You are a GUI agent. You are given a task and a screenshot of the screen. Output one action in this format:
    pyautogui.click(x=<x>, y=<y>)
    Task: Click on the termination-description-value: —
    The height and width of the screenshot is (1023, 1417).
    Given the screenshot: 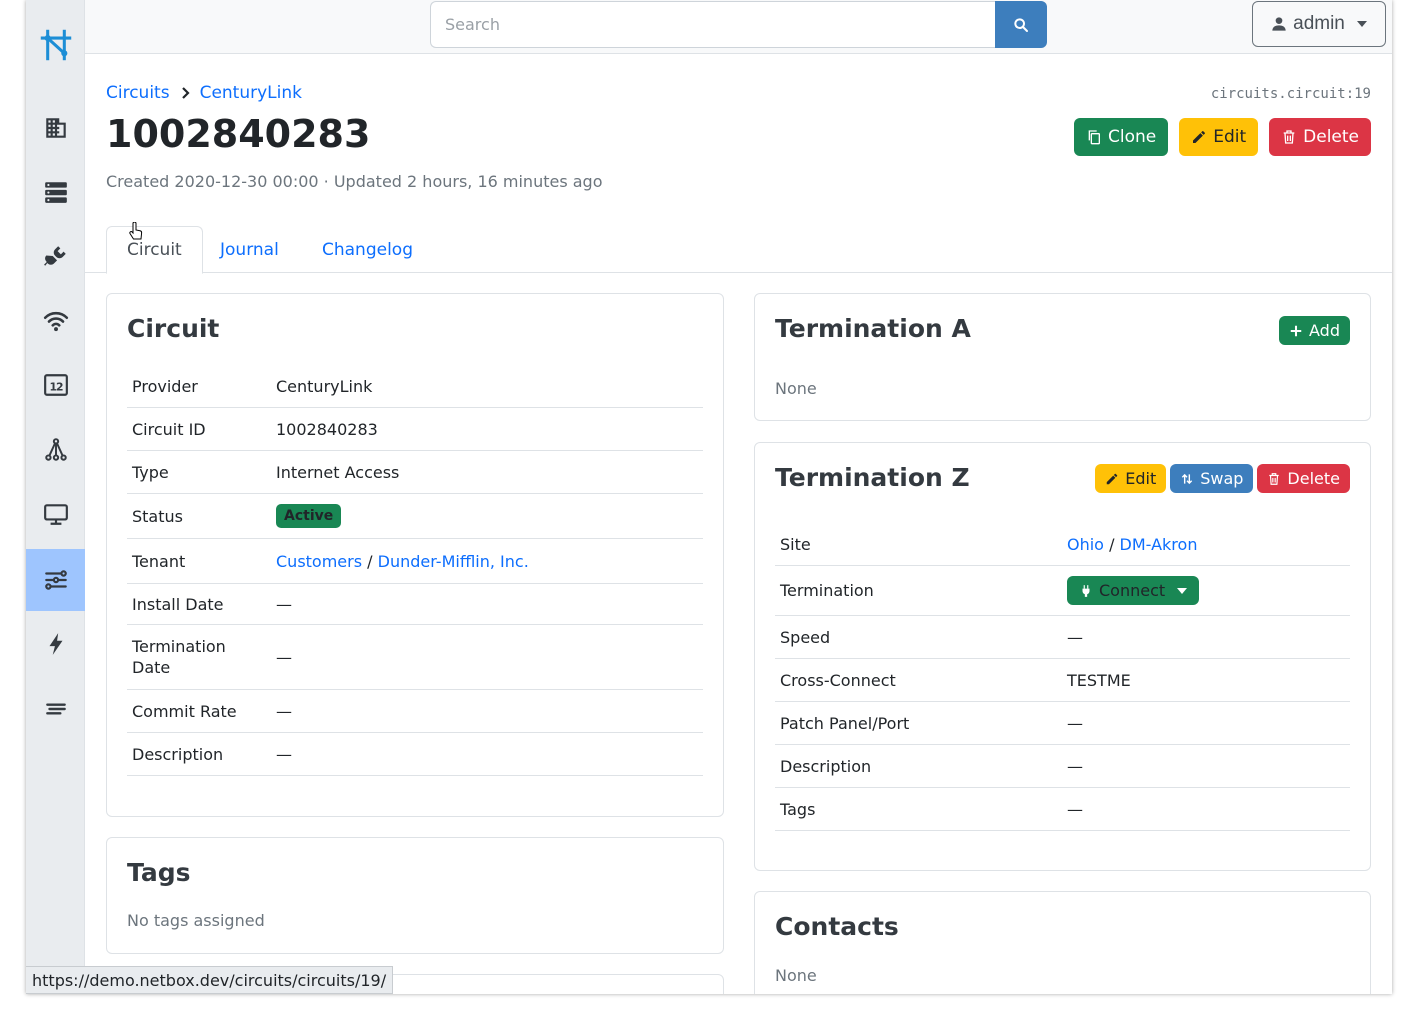 What is the action you would take?
    pyautogui.click(x=1075, y=766)
    